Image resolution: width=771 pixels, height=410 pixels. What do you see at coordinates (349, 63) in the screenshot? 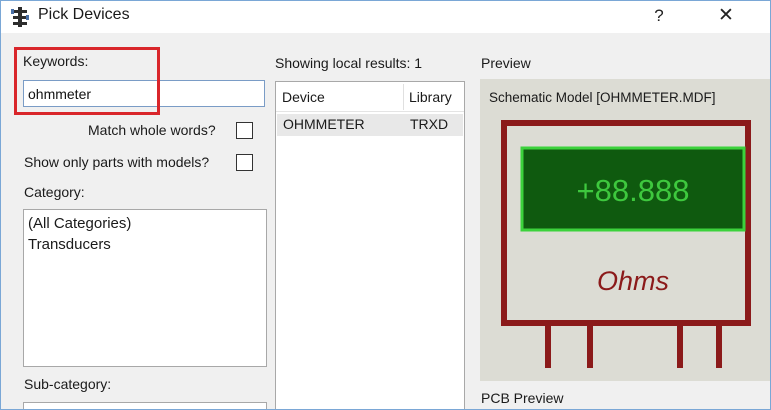
I see `results-count: Showing local results: 1` at bounding box center [349, 63].